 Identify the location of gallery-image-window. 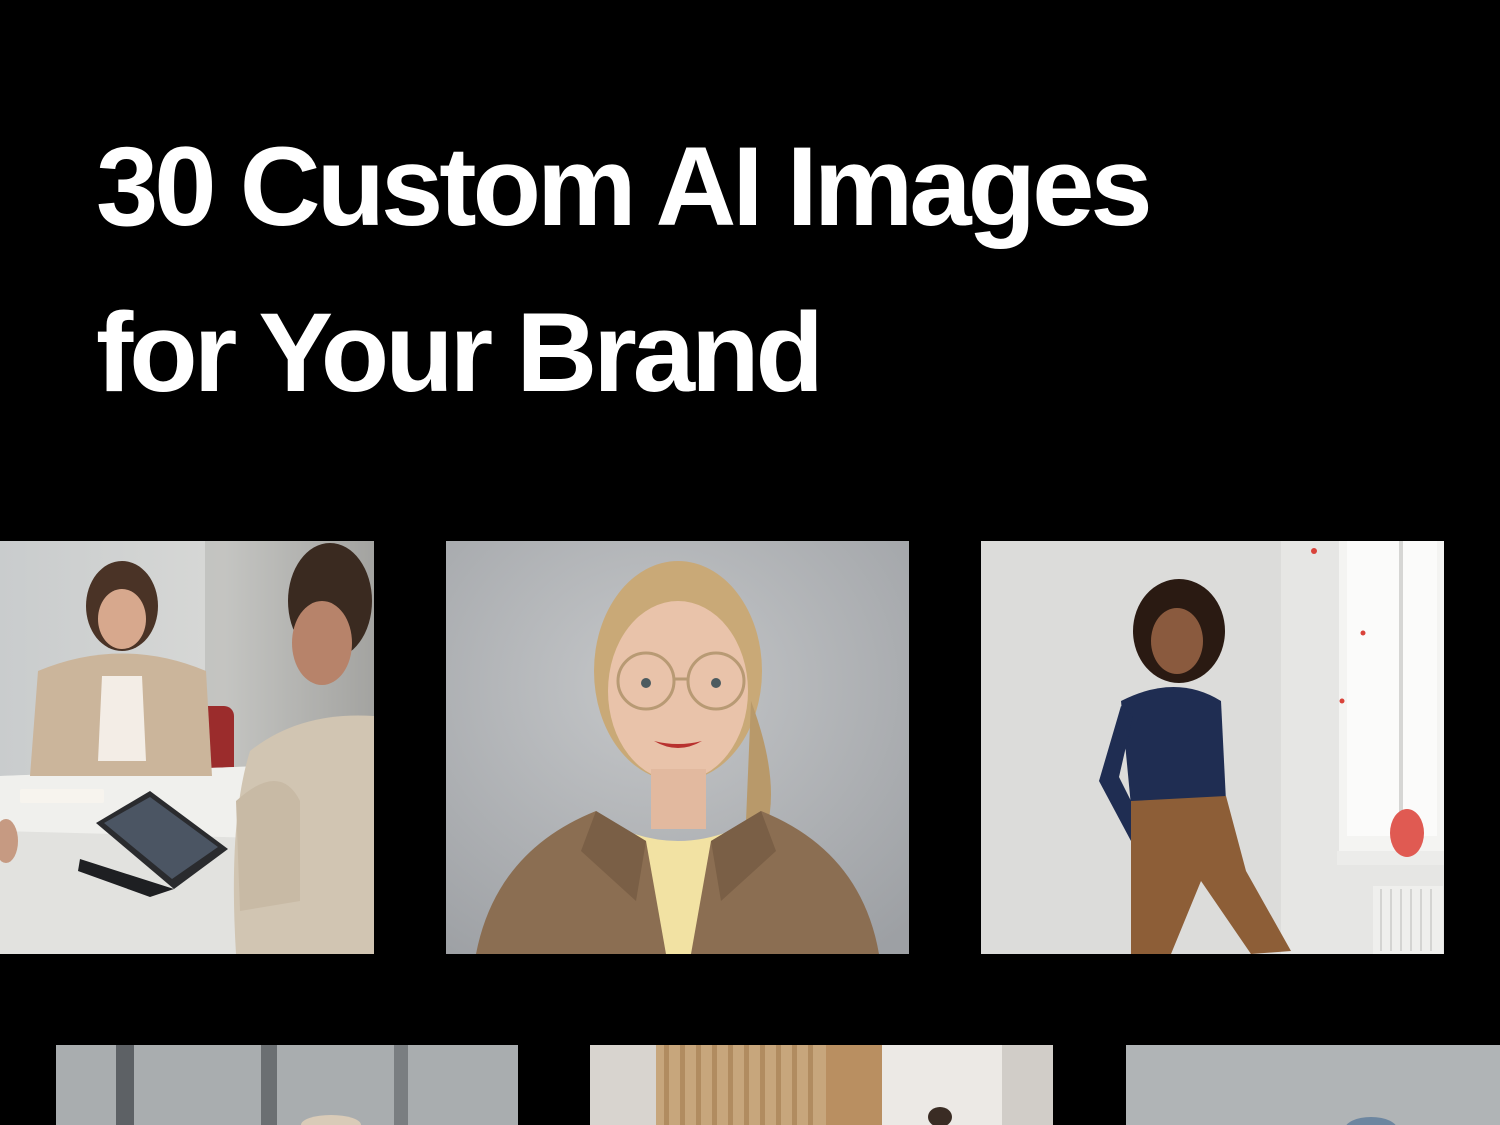
(287, 1085).